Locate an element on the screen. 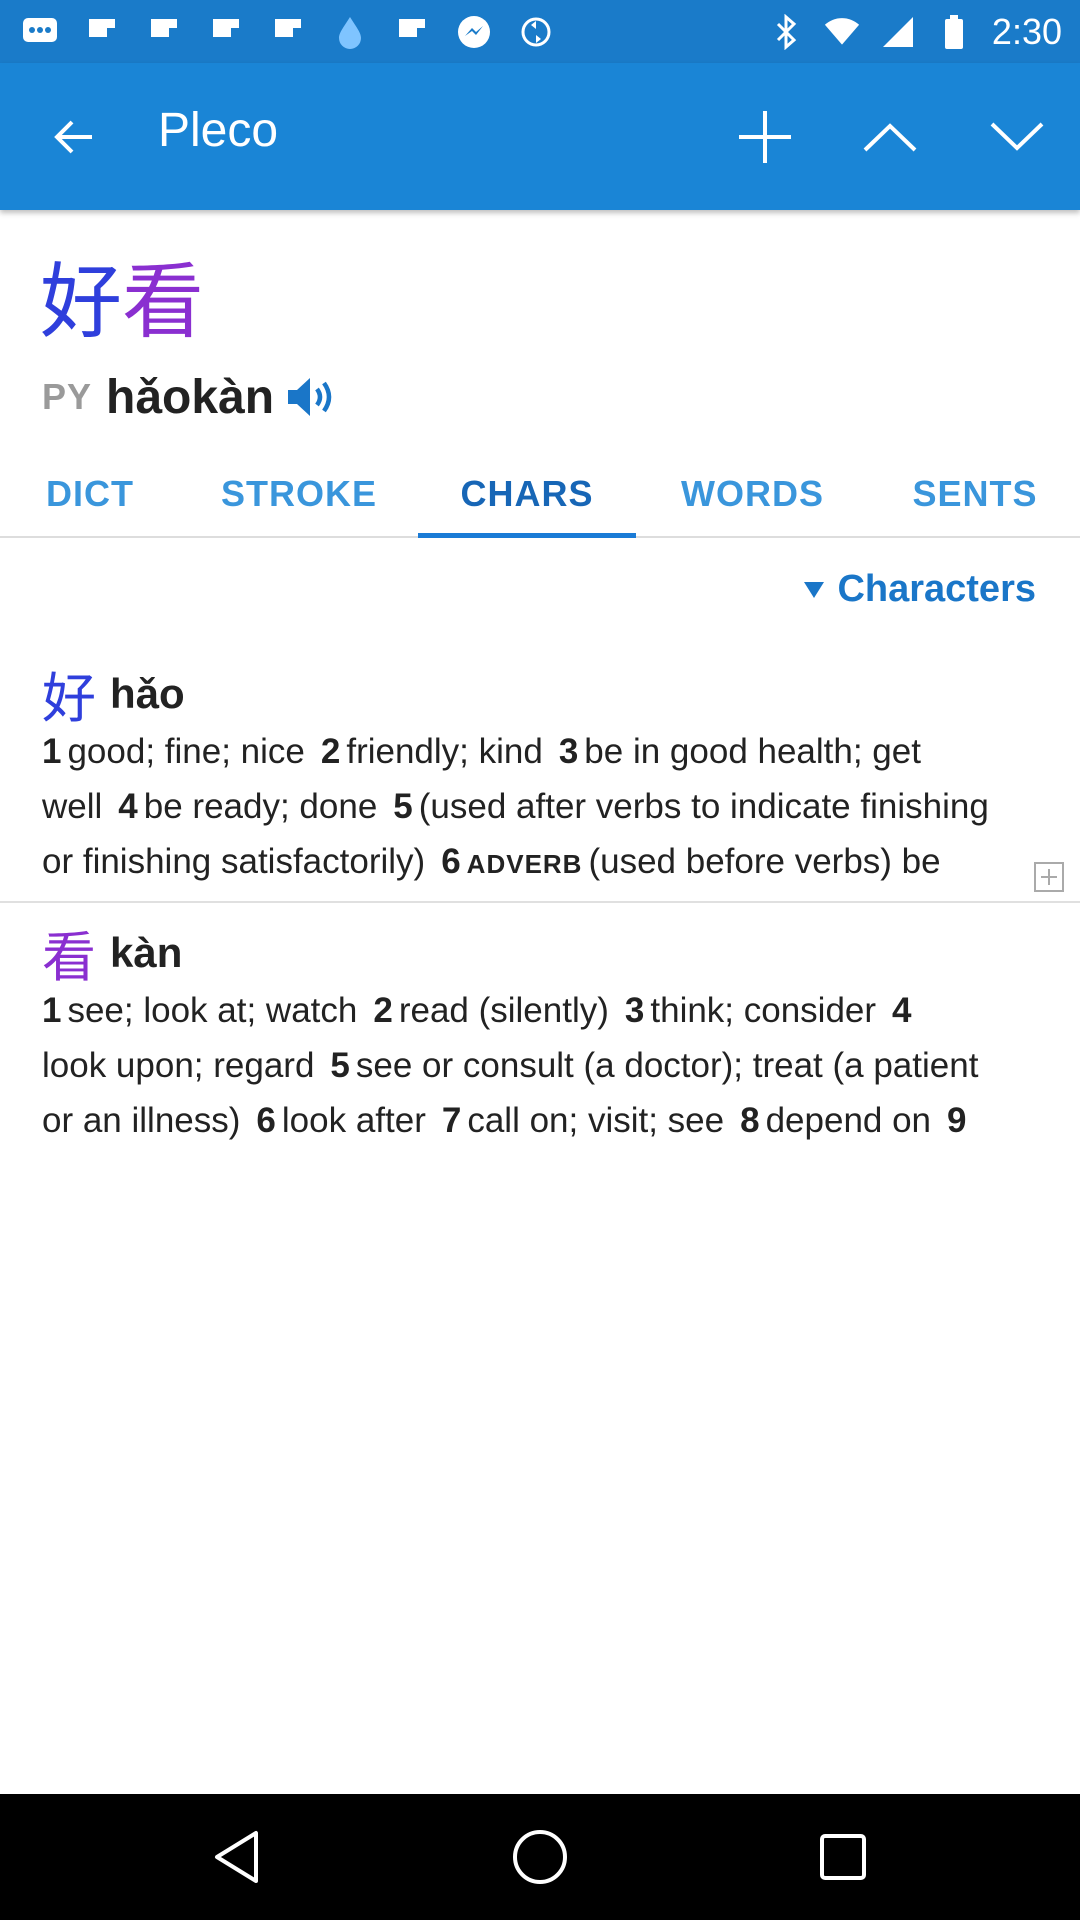  plus-icon is located at coordinates (1049, 877).